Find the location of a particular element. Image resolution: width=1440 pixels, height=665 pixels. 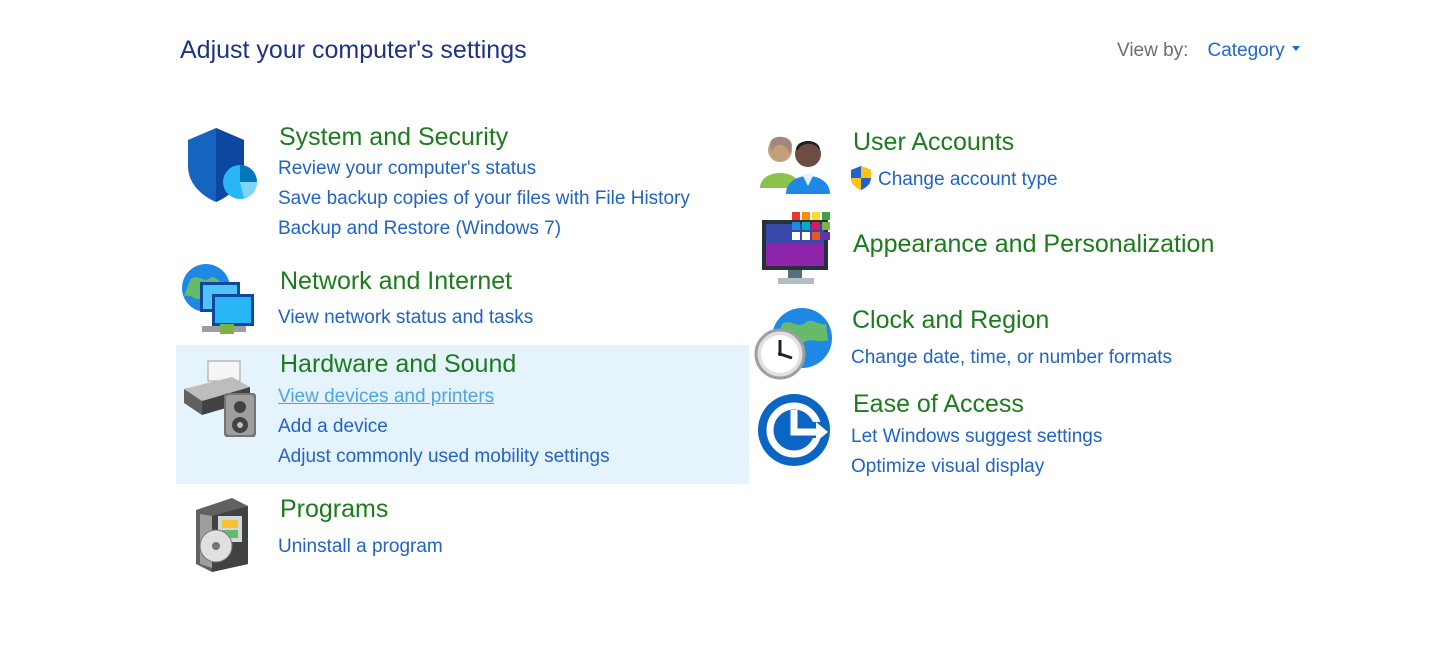

category-title-network-internet: Network and Internet is located at coordinates (396, 281).